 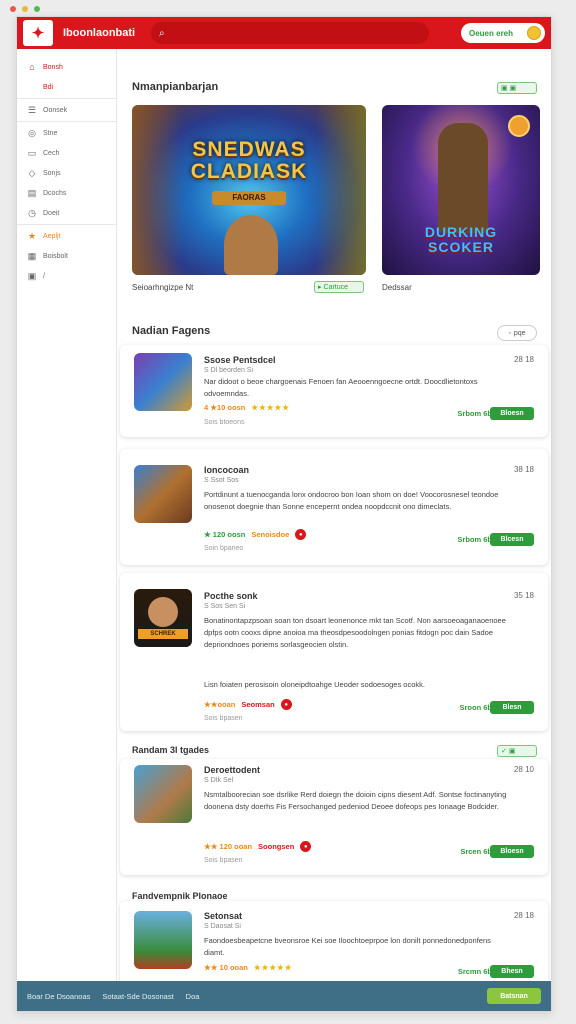 I want to click on clock-icon: ◷, so click(x=32, y=212).